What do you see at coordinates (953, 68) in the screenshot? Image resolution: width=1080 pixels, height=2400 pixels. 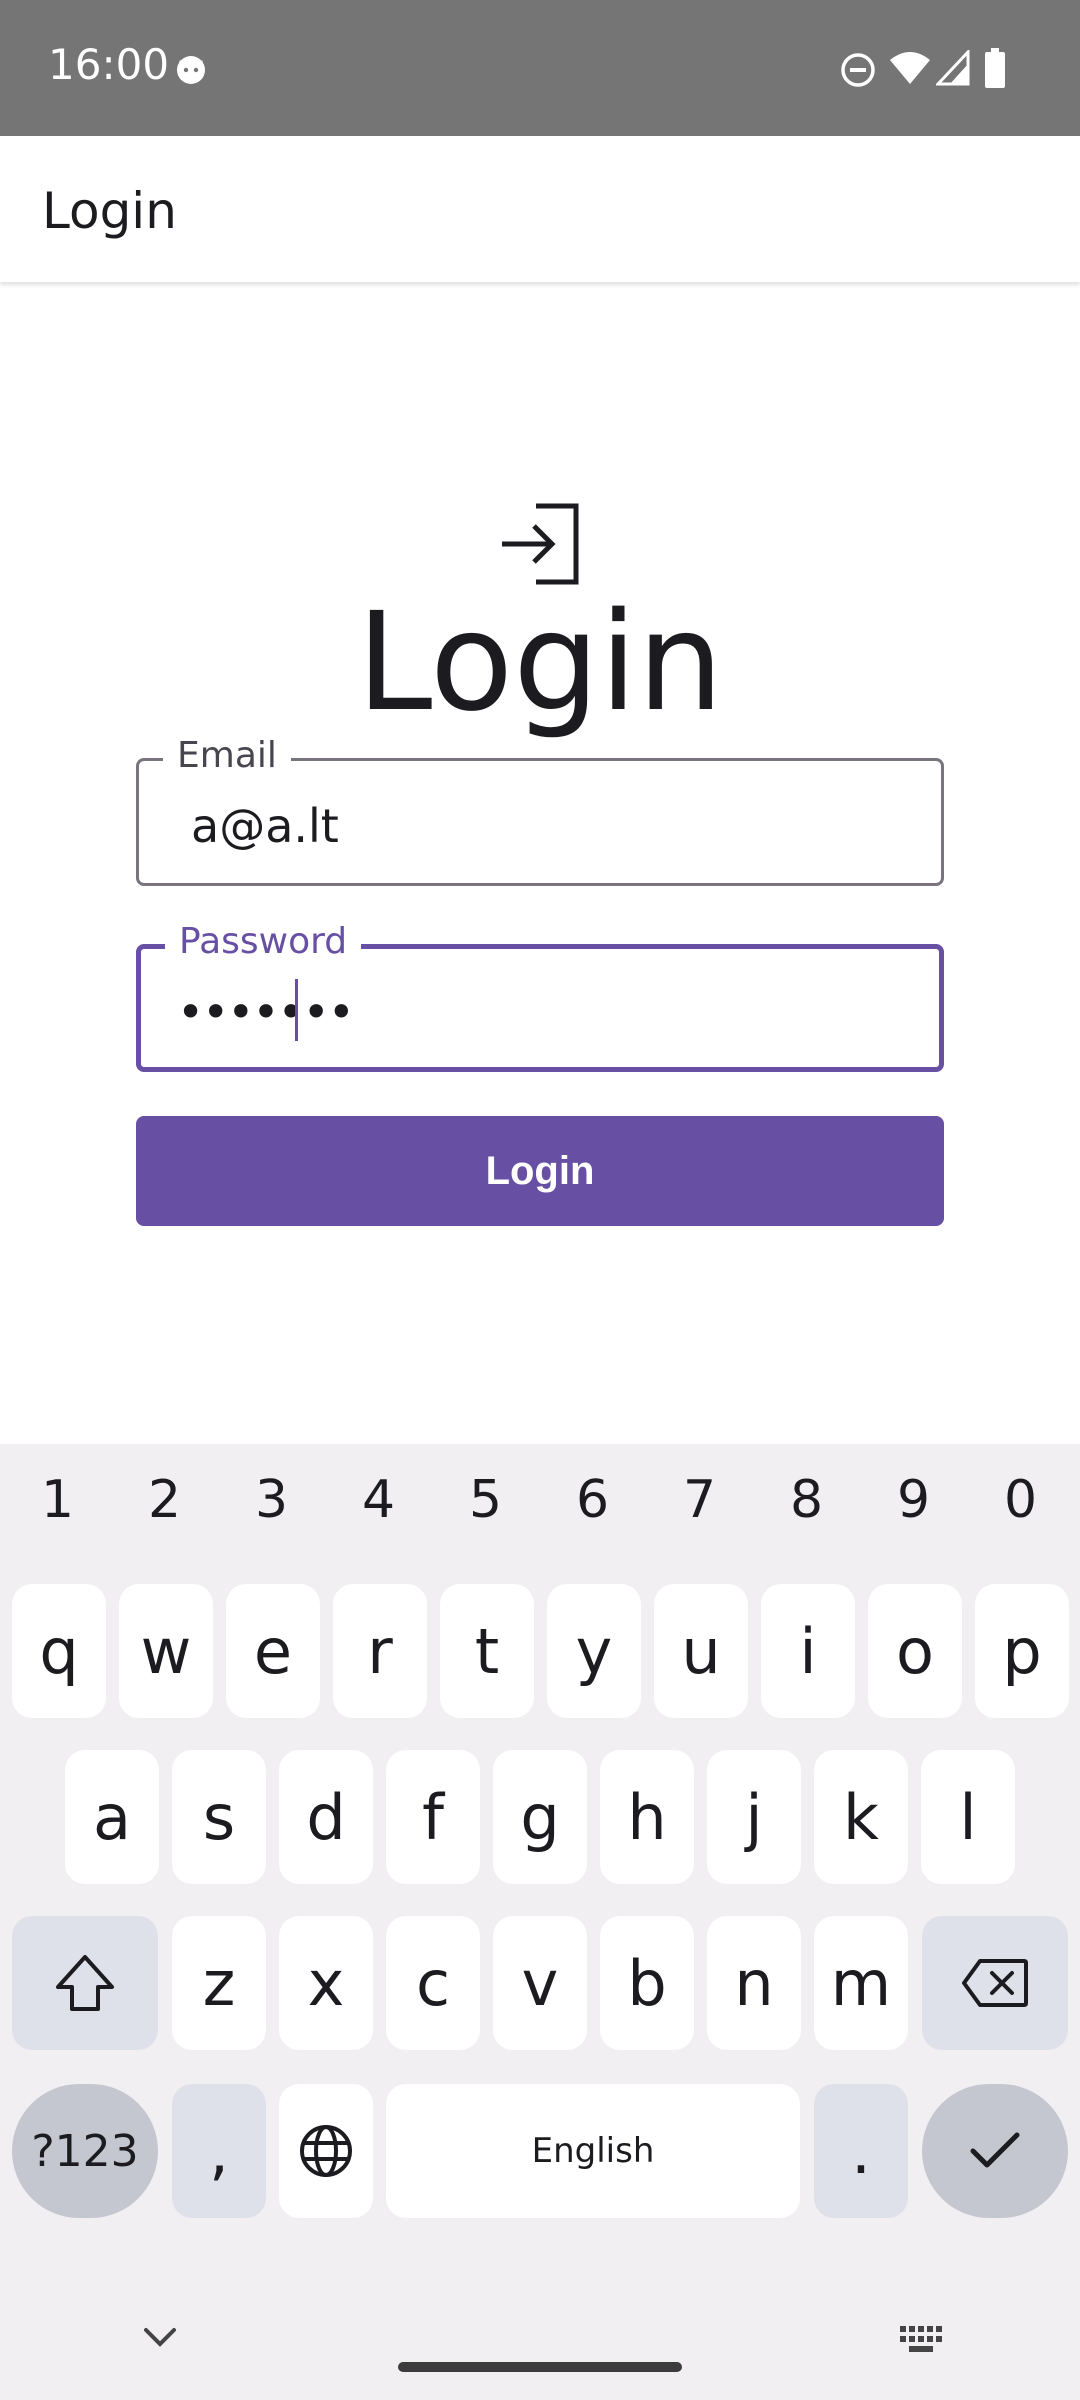 I see `signal-icon` at bounding box center [953, 68].